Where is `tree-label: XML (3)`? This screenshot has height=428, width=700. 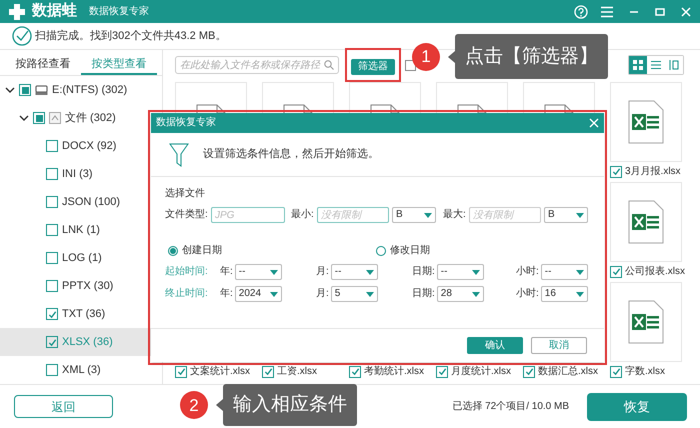
tree-label: XML (3) is located at coordinates (81, 370).